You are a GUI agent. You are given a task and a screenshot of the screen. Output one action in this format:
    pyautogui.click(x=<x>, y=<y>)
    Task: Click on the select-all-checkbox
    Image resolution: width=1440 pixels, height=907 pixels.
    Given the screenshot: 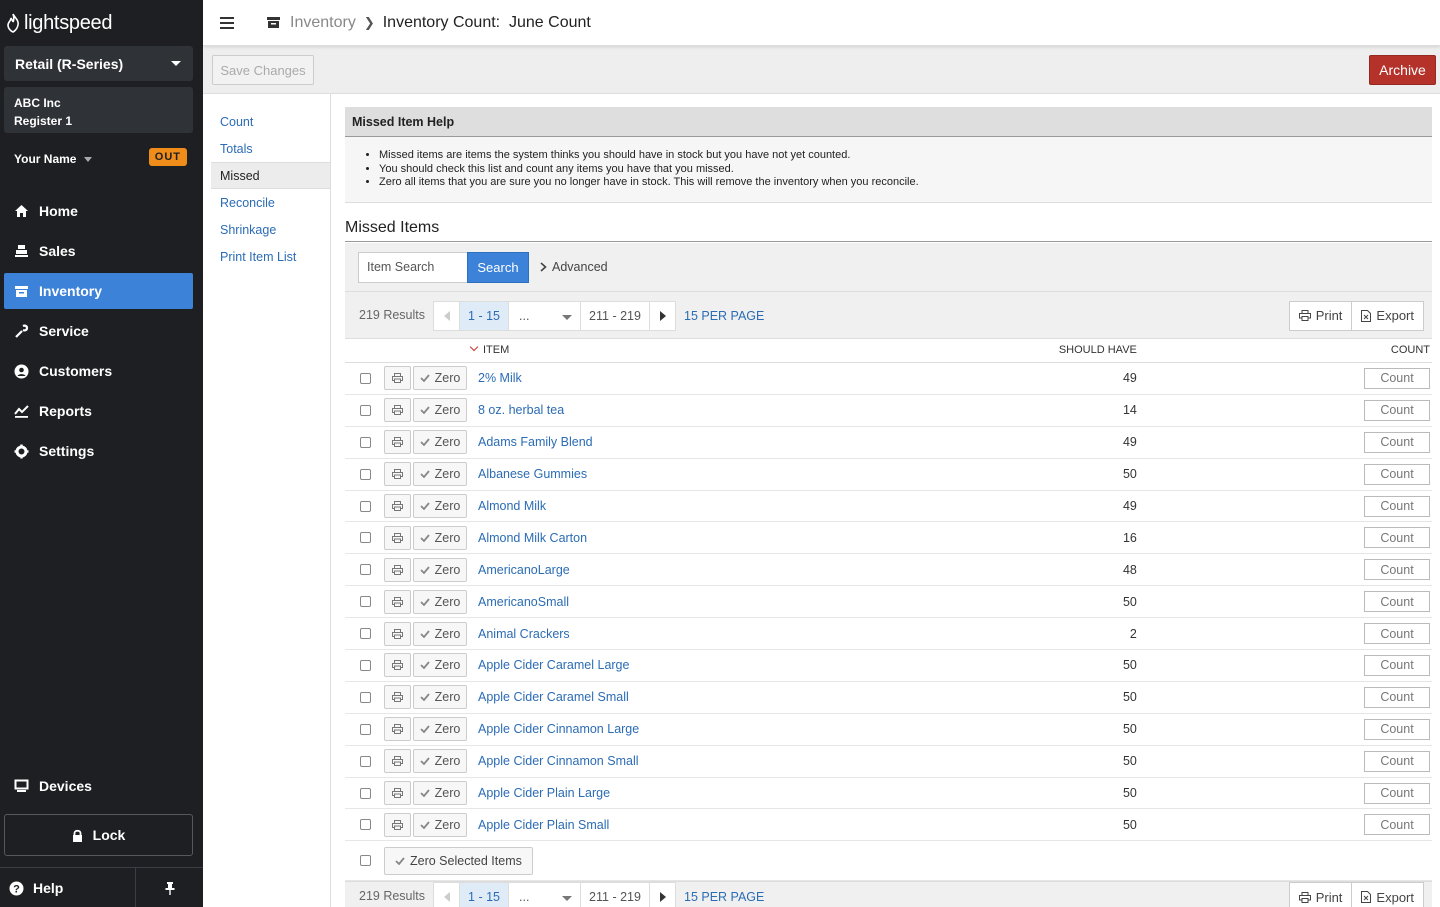 What is the action you would take?
    pyautogui.click(x=365, y=861)
    